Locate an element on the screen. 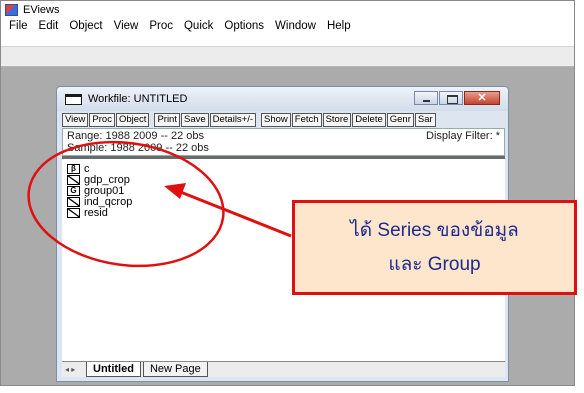  callout-line-2: และ Group is located at coordinates (434, 264).